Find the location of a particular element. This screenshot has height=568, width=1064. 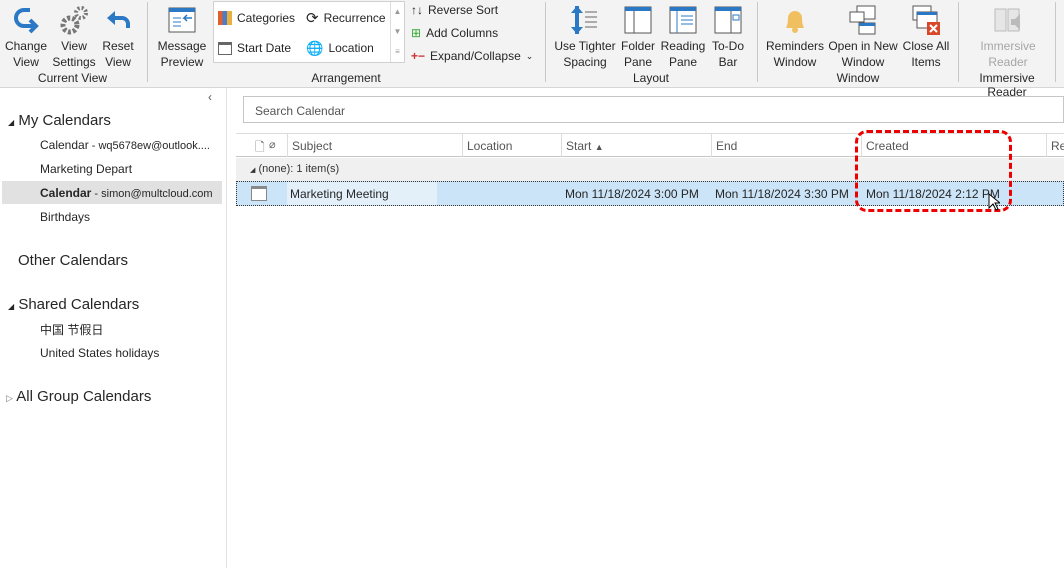

view-settings-button: View Settings is located at coordinates (74, 36).